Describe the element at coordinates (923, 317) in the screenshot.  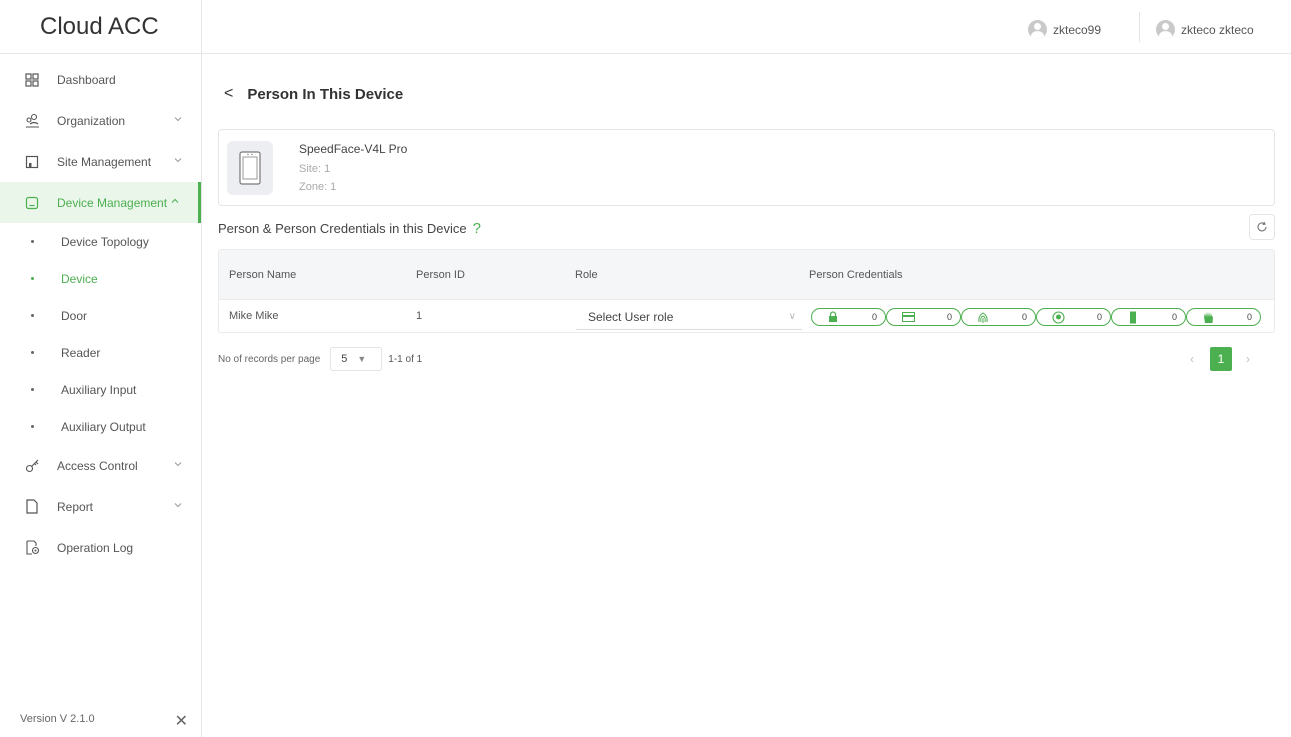
I see `credential-card: 0` at that location.